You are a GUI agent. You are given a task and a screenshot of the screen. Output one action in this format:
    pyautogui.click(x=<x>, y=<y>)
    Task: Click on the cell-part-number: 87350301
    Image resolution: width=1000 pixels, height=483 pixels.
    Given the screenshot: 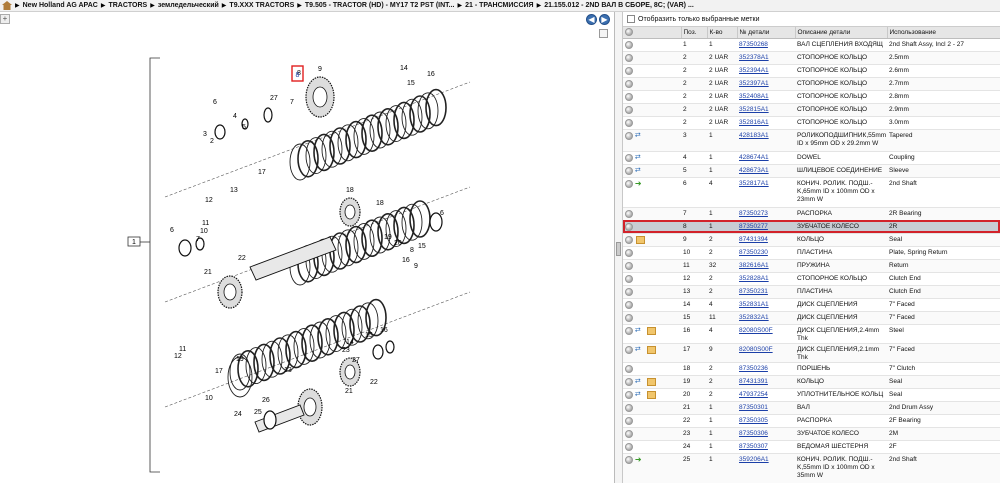 What is the action you would take?
    pyautogui.click(x=766, y=408)
    